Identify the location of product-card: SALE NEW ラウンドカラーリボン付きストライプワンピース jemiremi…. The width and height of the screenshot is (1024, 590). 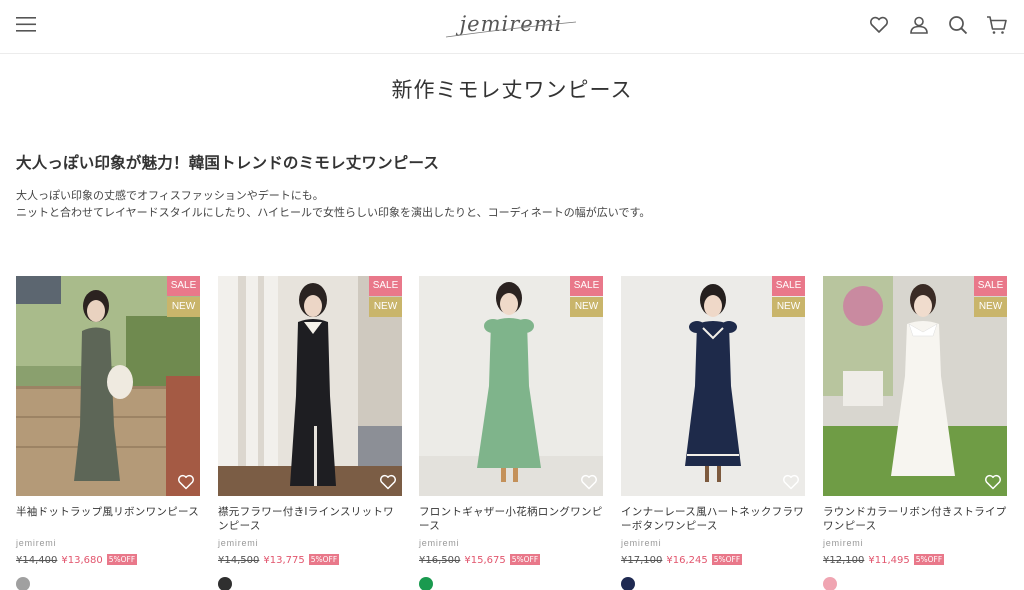
(915, 433).